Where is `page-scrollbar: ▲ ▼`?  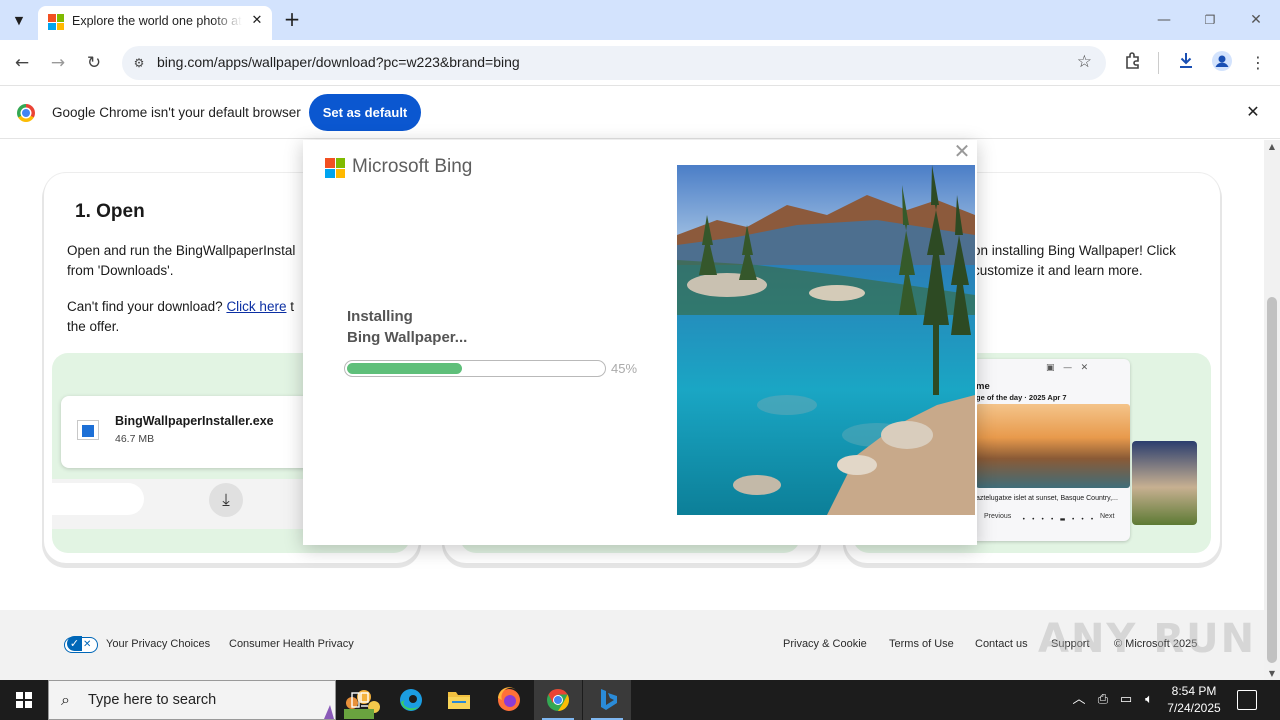 page-scrollbar: ▲ ▼ is located at coordinates (1272, 410).